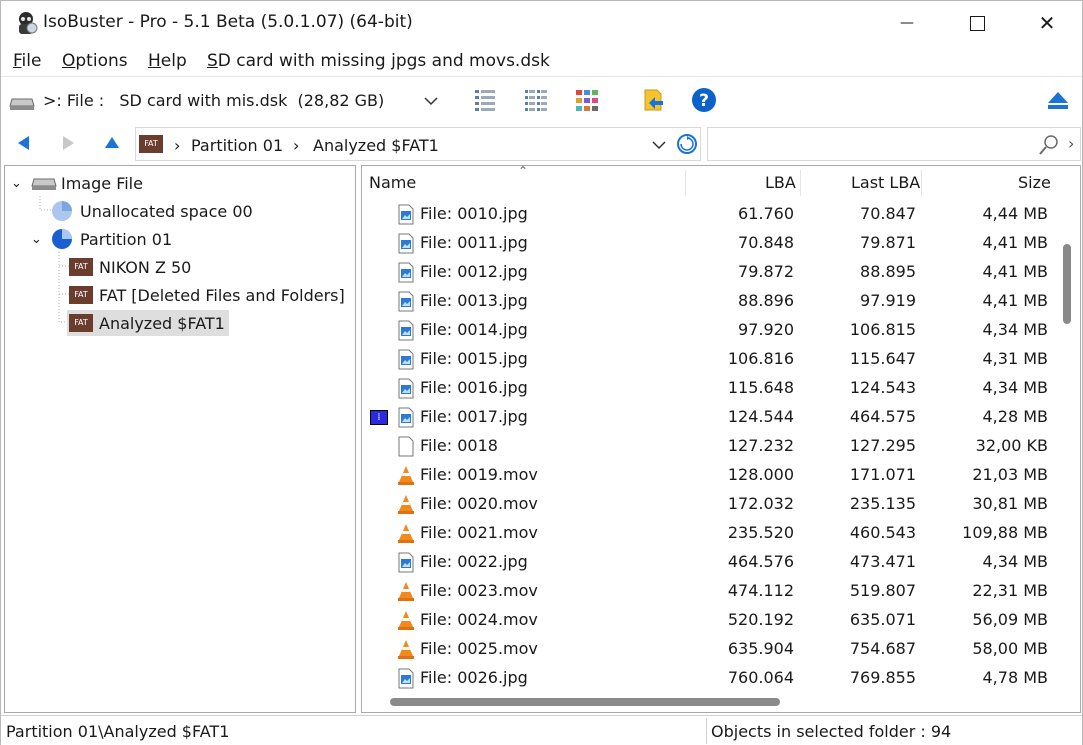 Image resolution: width=1083 pixels, height=745 pixels. I want to click on forward-arrow-icon, so click(68, 143).